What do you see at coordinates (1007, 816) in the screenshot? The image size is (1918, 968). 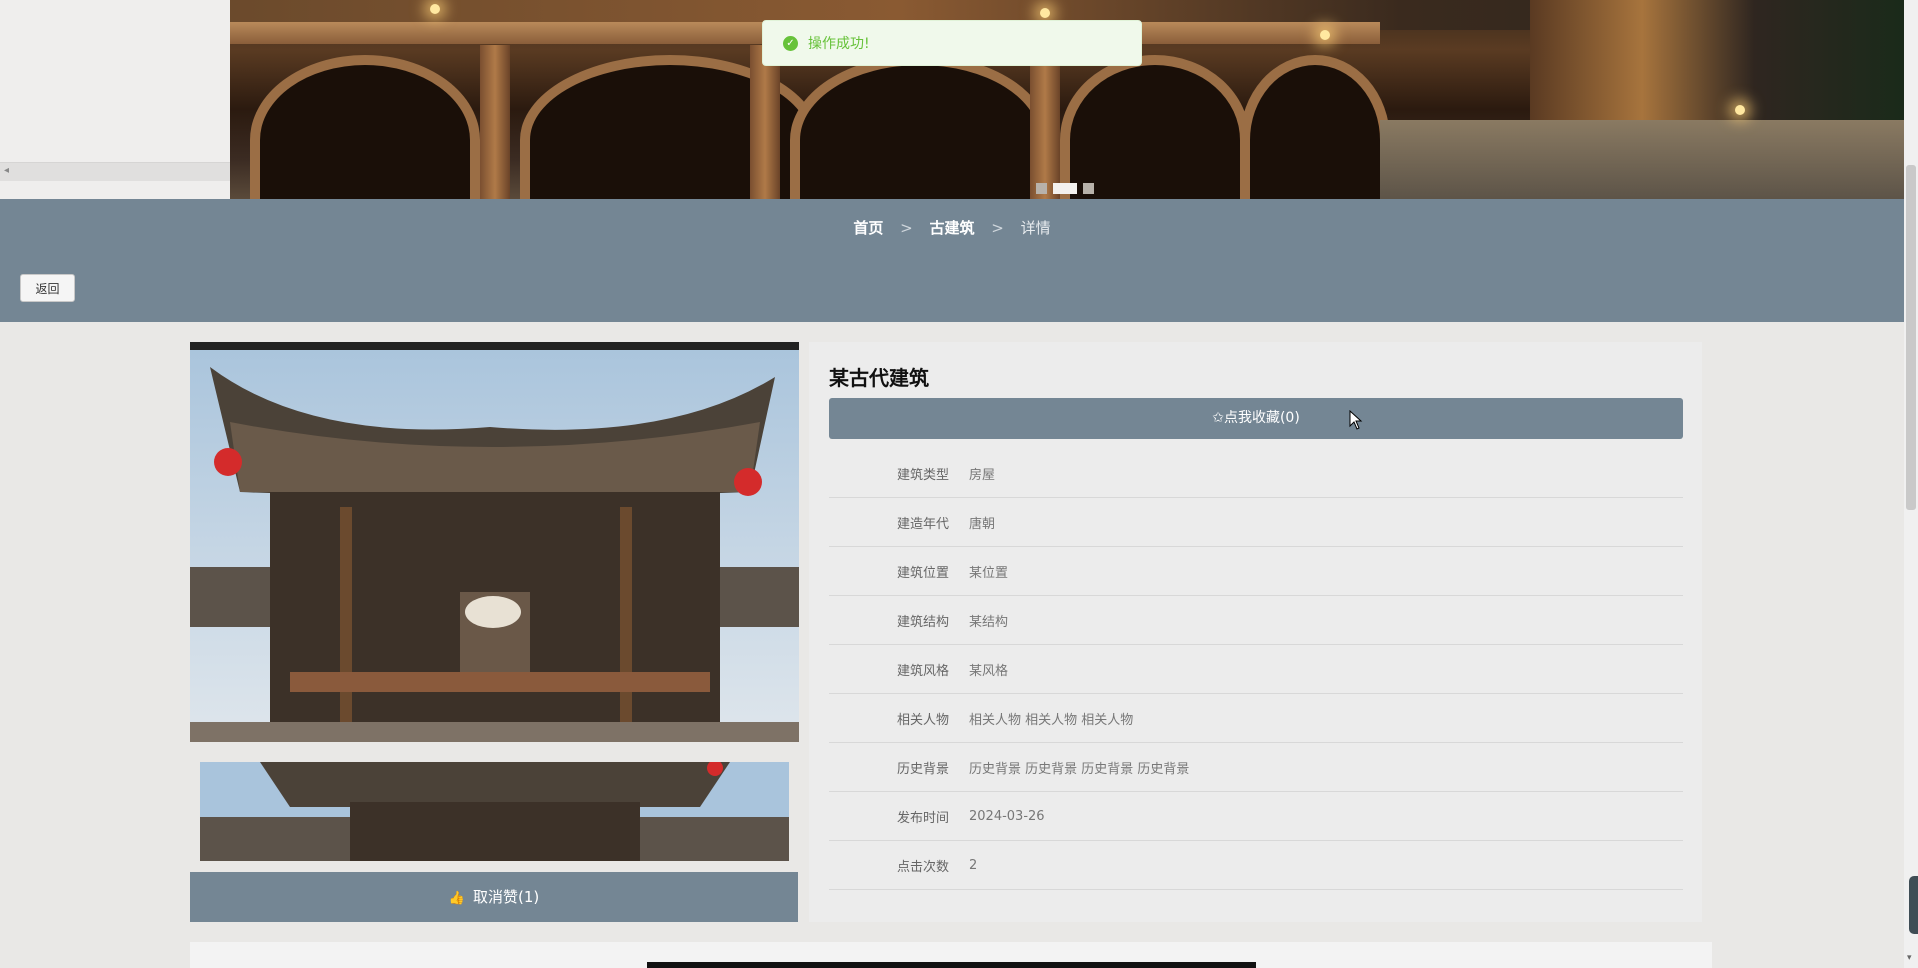 I see `field-value: 2024-03-26` at bounding box center [1007, 816].